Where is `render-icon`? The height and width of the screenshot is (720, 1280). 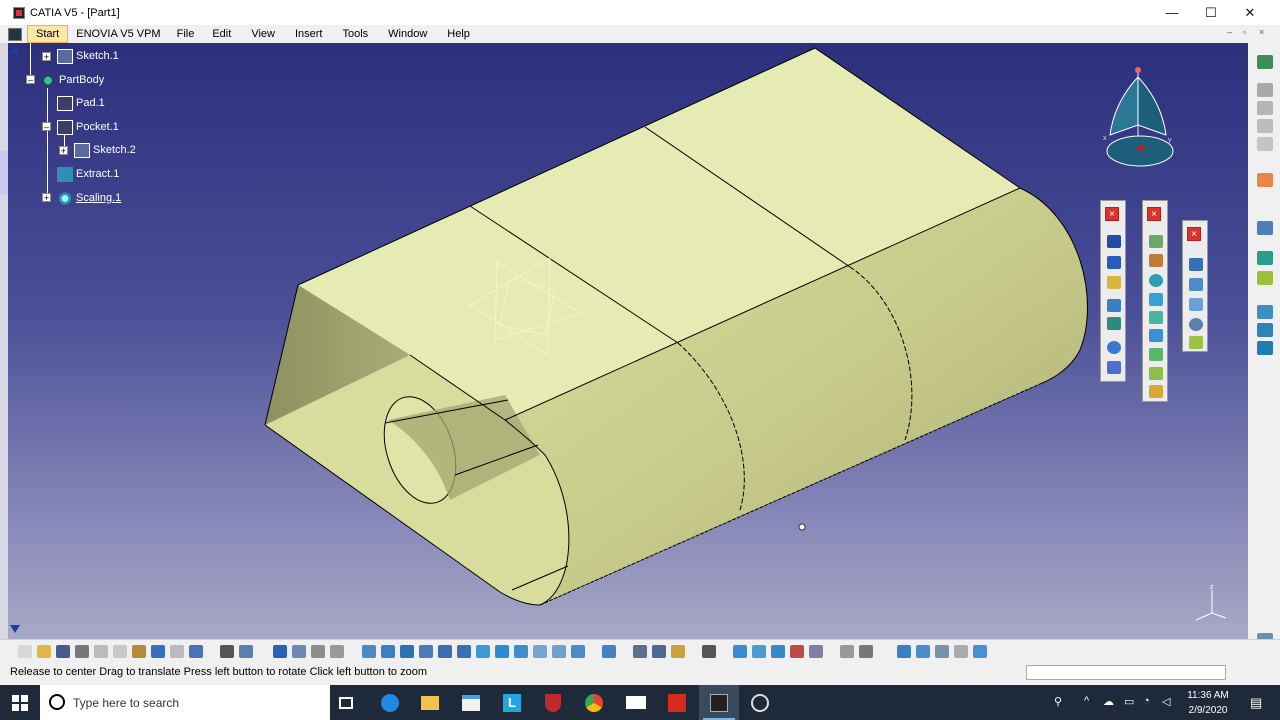 render-icon is located at coordinates (759, 651).